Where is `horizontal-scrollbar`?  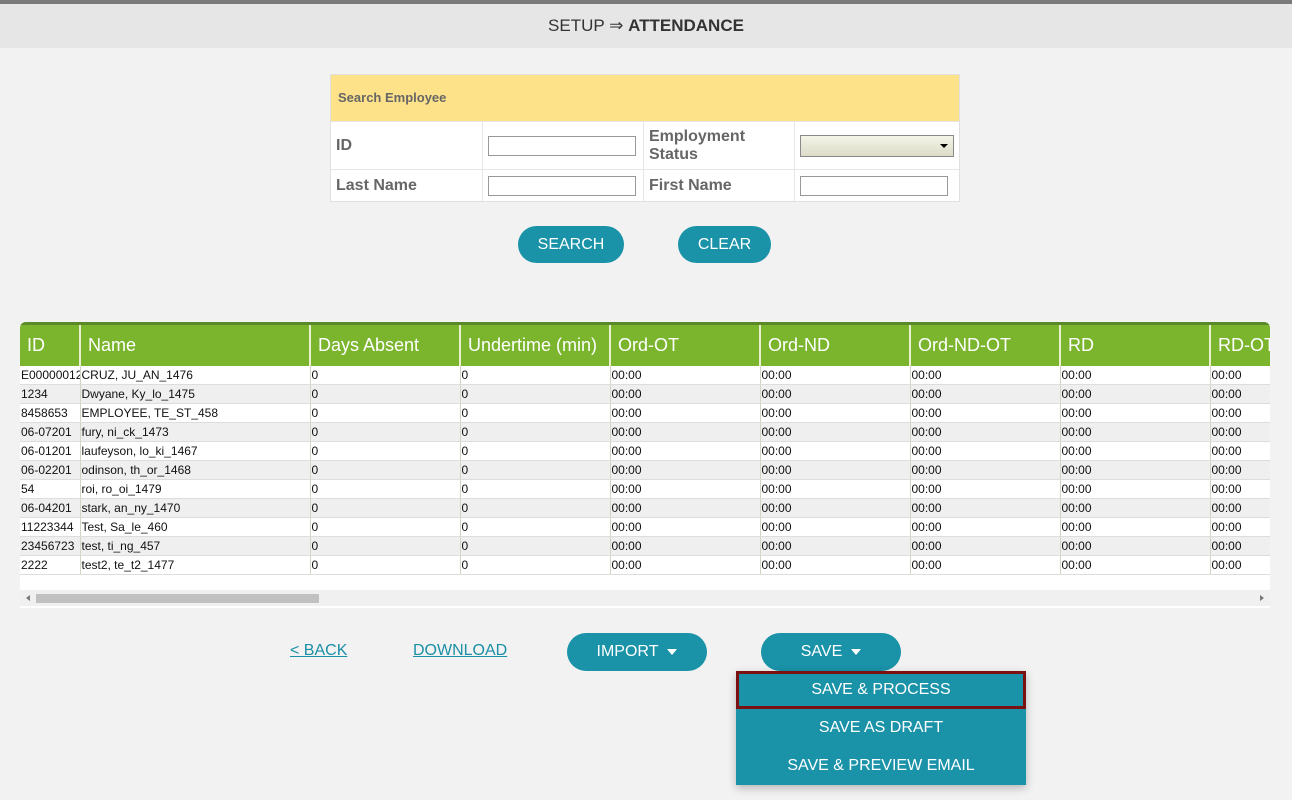 horizontal-scrollbar is located at coordinates (645, 598).